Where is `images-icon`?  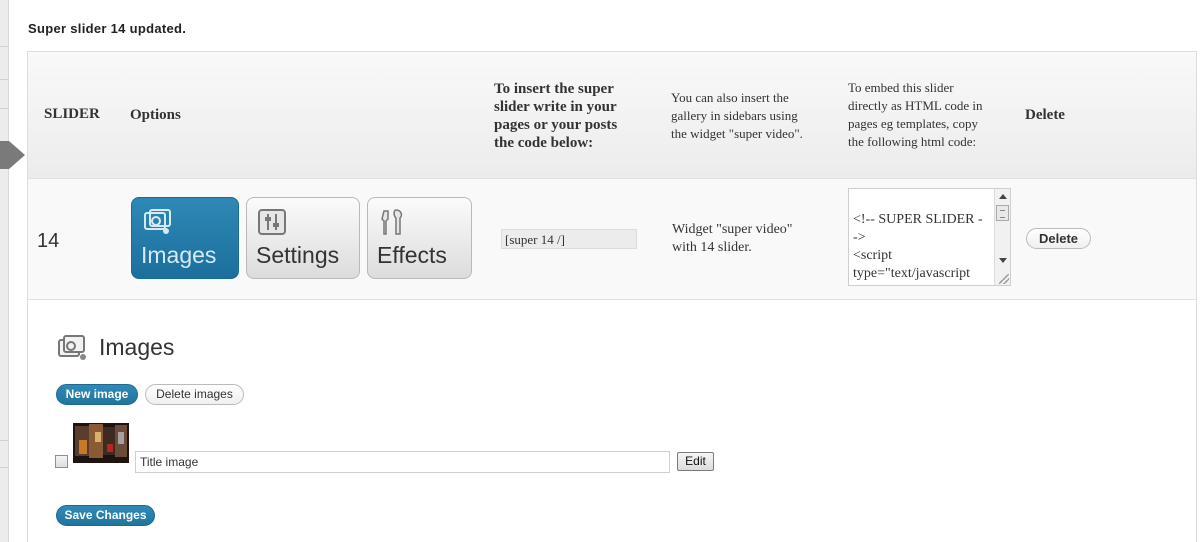 images-icon is located at coordinates (157, 221).